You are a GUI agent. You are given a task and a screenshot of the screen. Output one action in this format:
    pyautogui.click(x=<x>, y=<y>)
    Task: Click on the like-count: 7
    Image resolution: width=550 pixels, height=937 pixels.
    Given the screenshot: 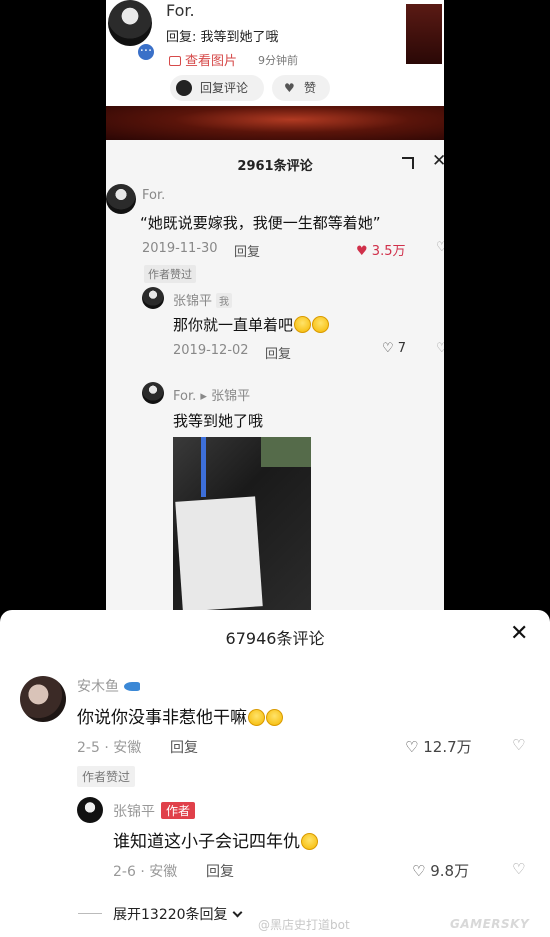 What is the action you would take?
    pyautogui.click(x=402, y=348)
    